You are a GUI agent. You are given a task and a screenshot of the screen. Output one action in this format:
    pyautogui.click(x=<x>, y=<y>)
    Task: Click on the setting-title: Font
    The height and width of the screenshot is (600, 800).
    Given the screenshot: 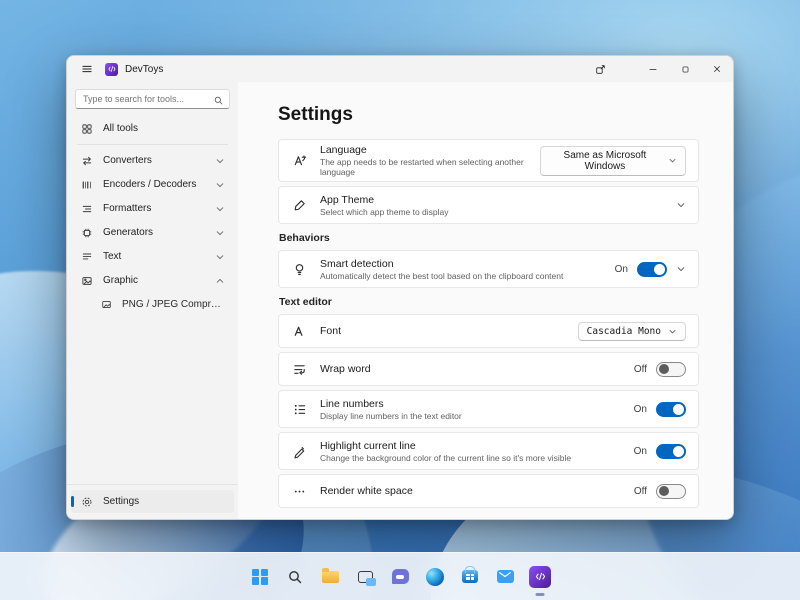 What is the action you would take?
    pyautogui.click(x=331, y=331)
    